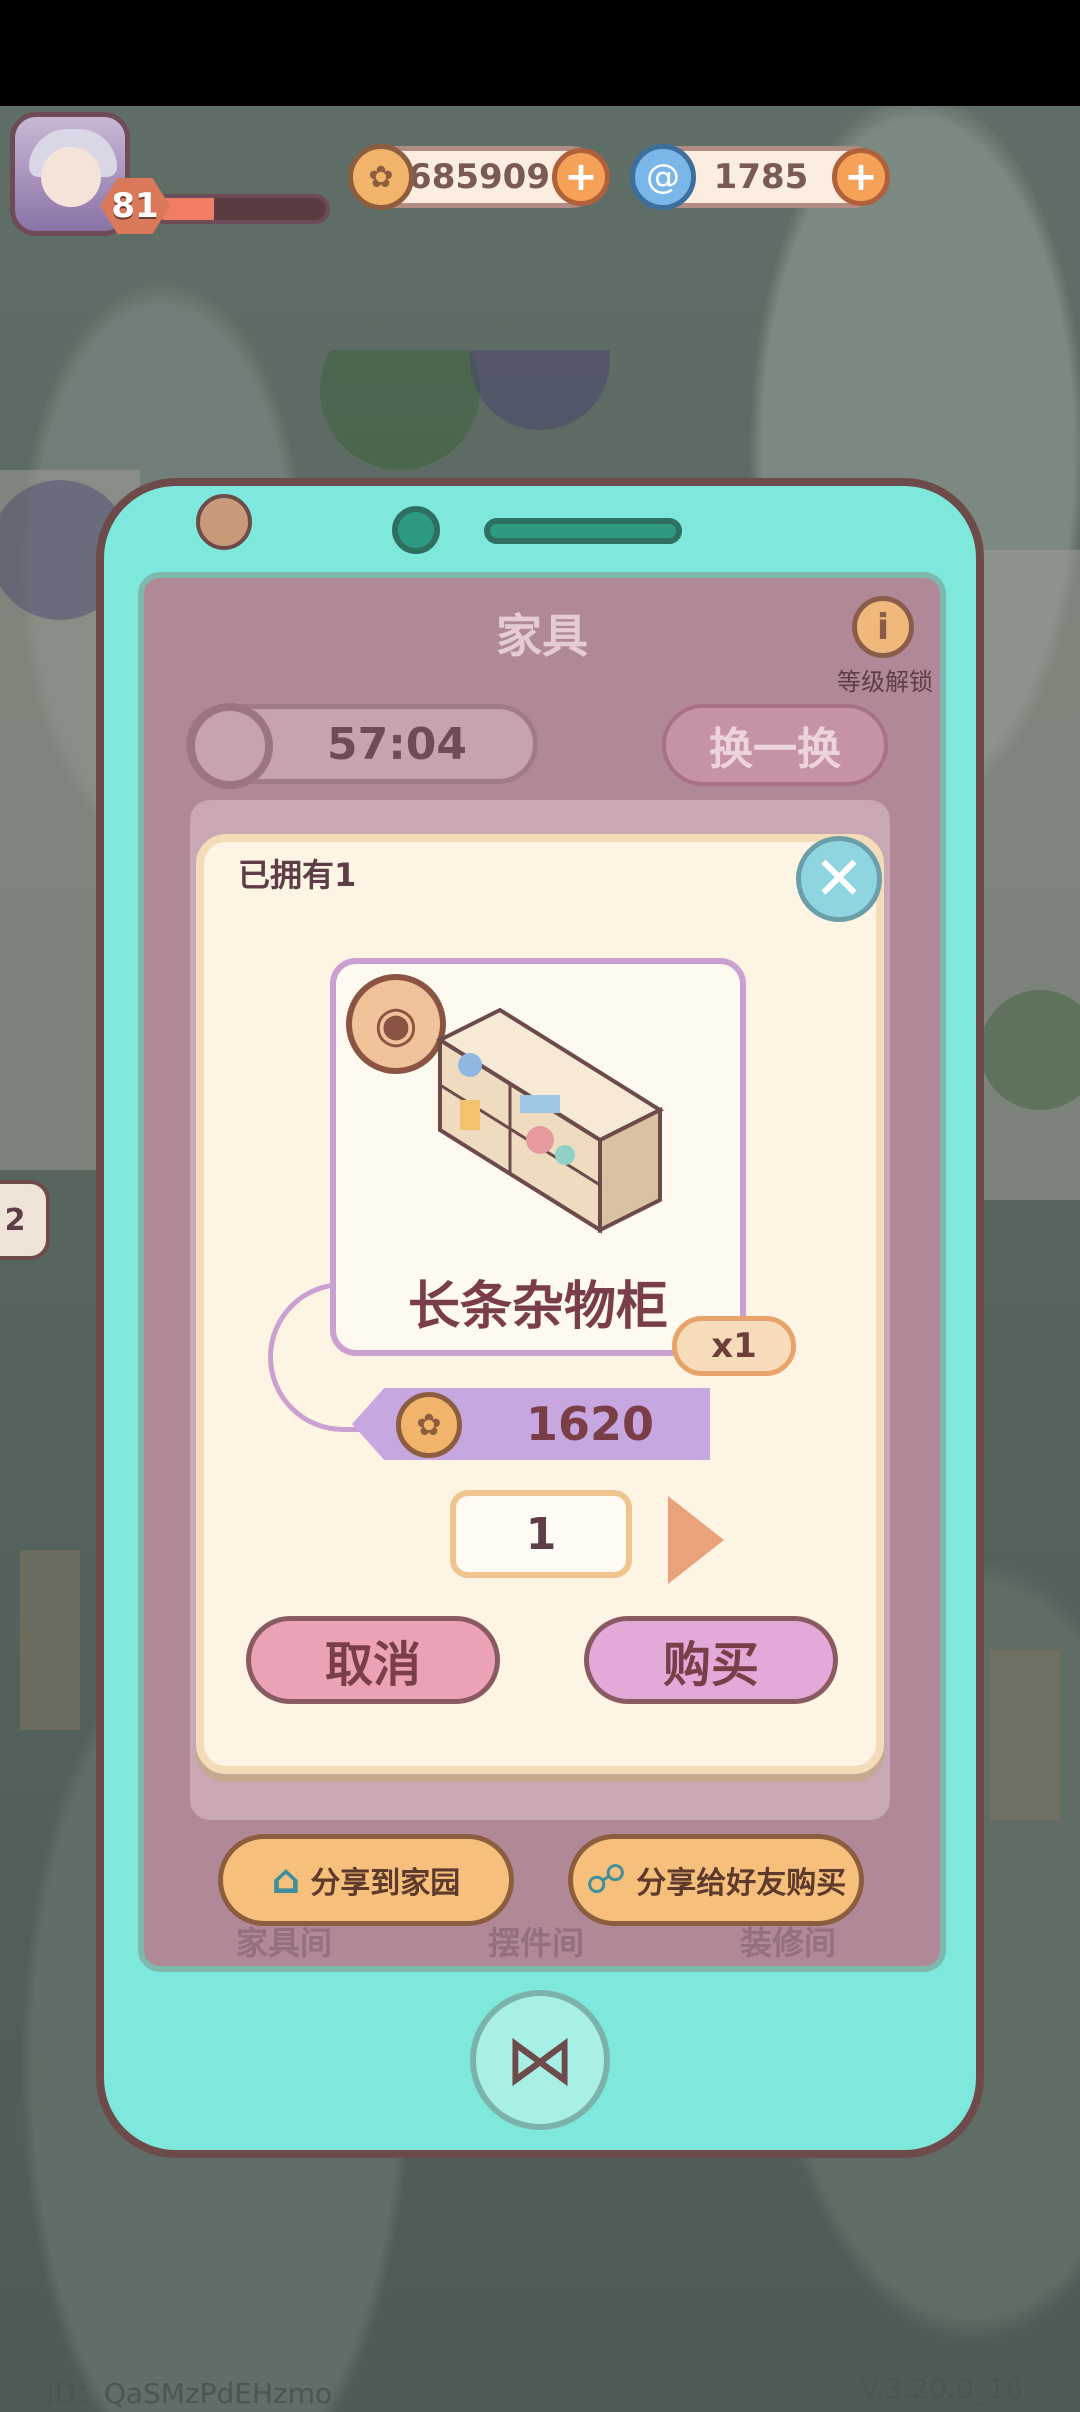  Describe the element at coordinates (479, 177) in the screenshot. I see `coin-amount: 685909` at that location.